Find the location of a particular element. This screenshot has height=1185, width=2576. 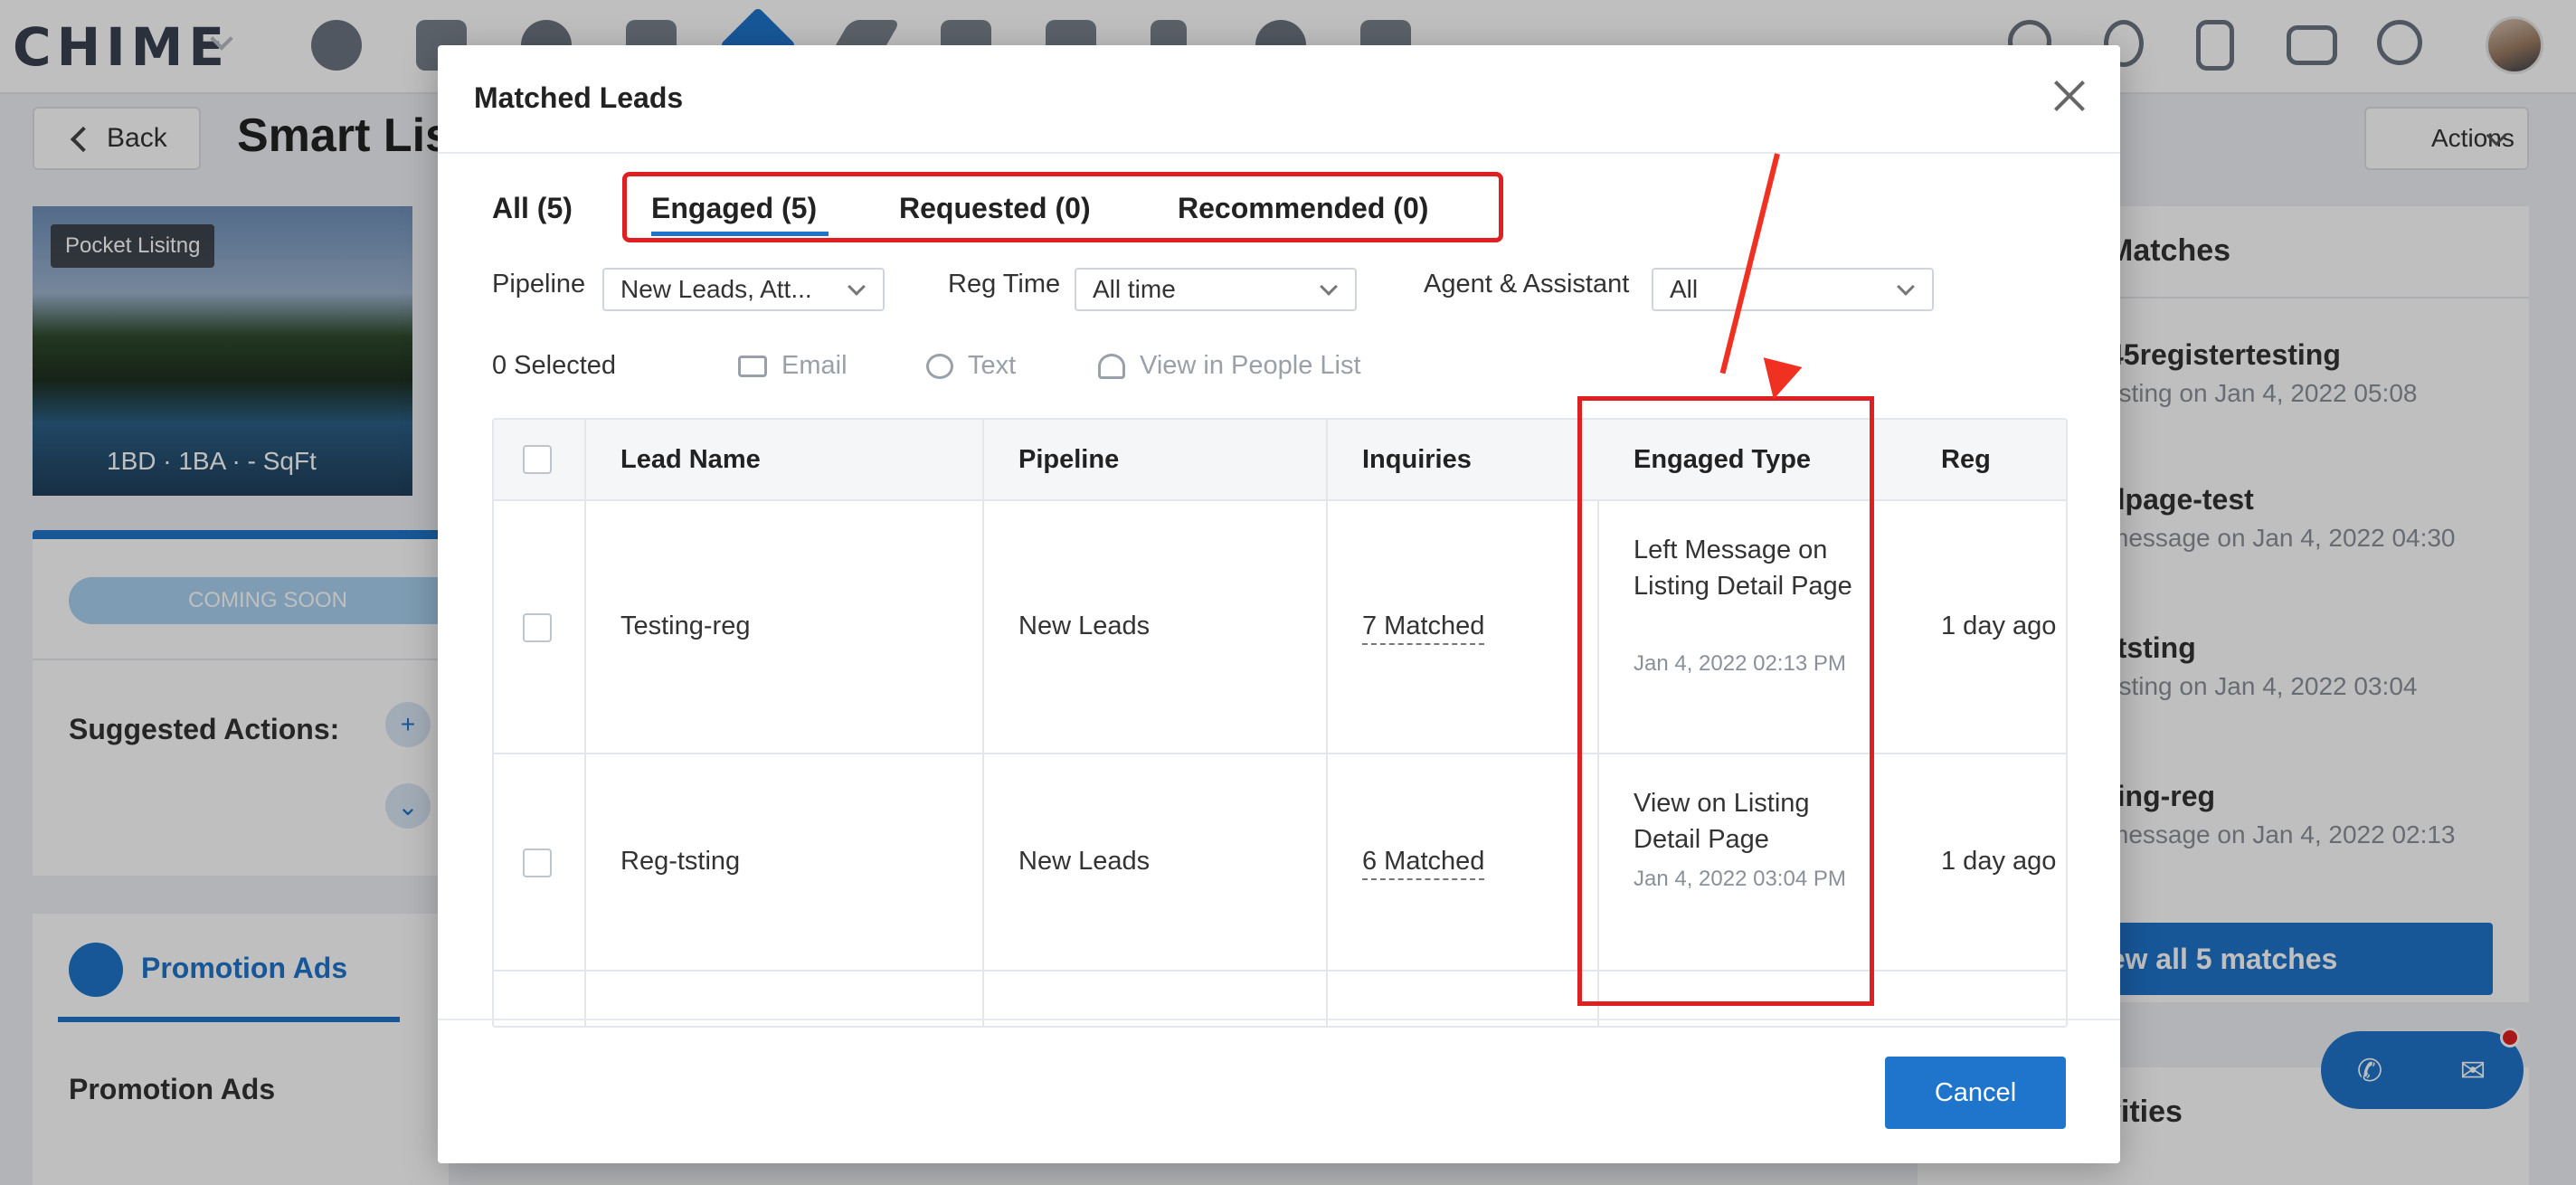

agent-select-value: All is located at coordinates (1684, 289).